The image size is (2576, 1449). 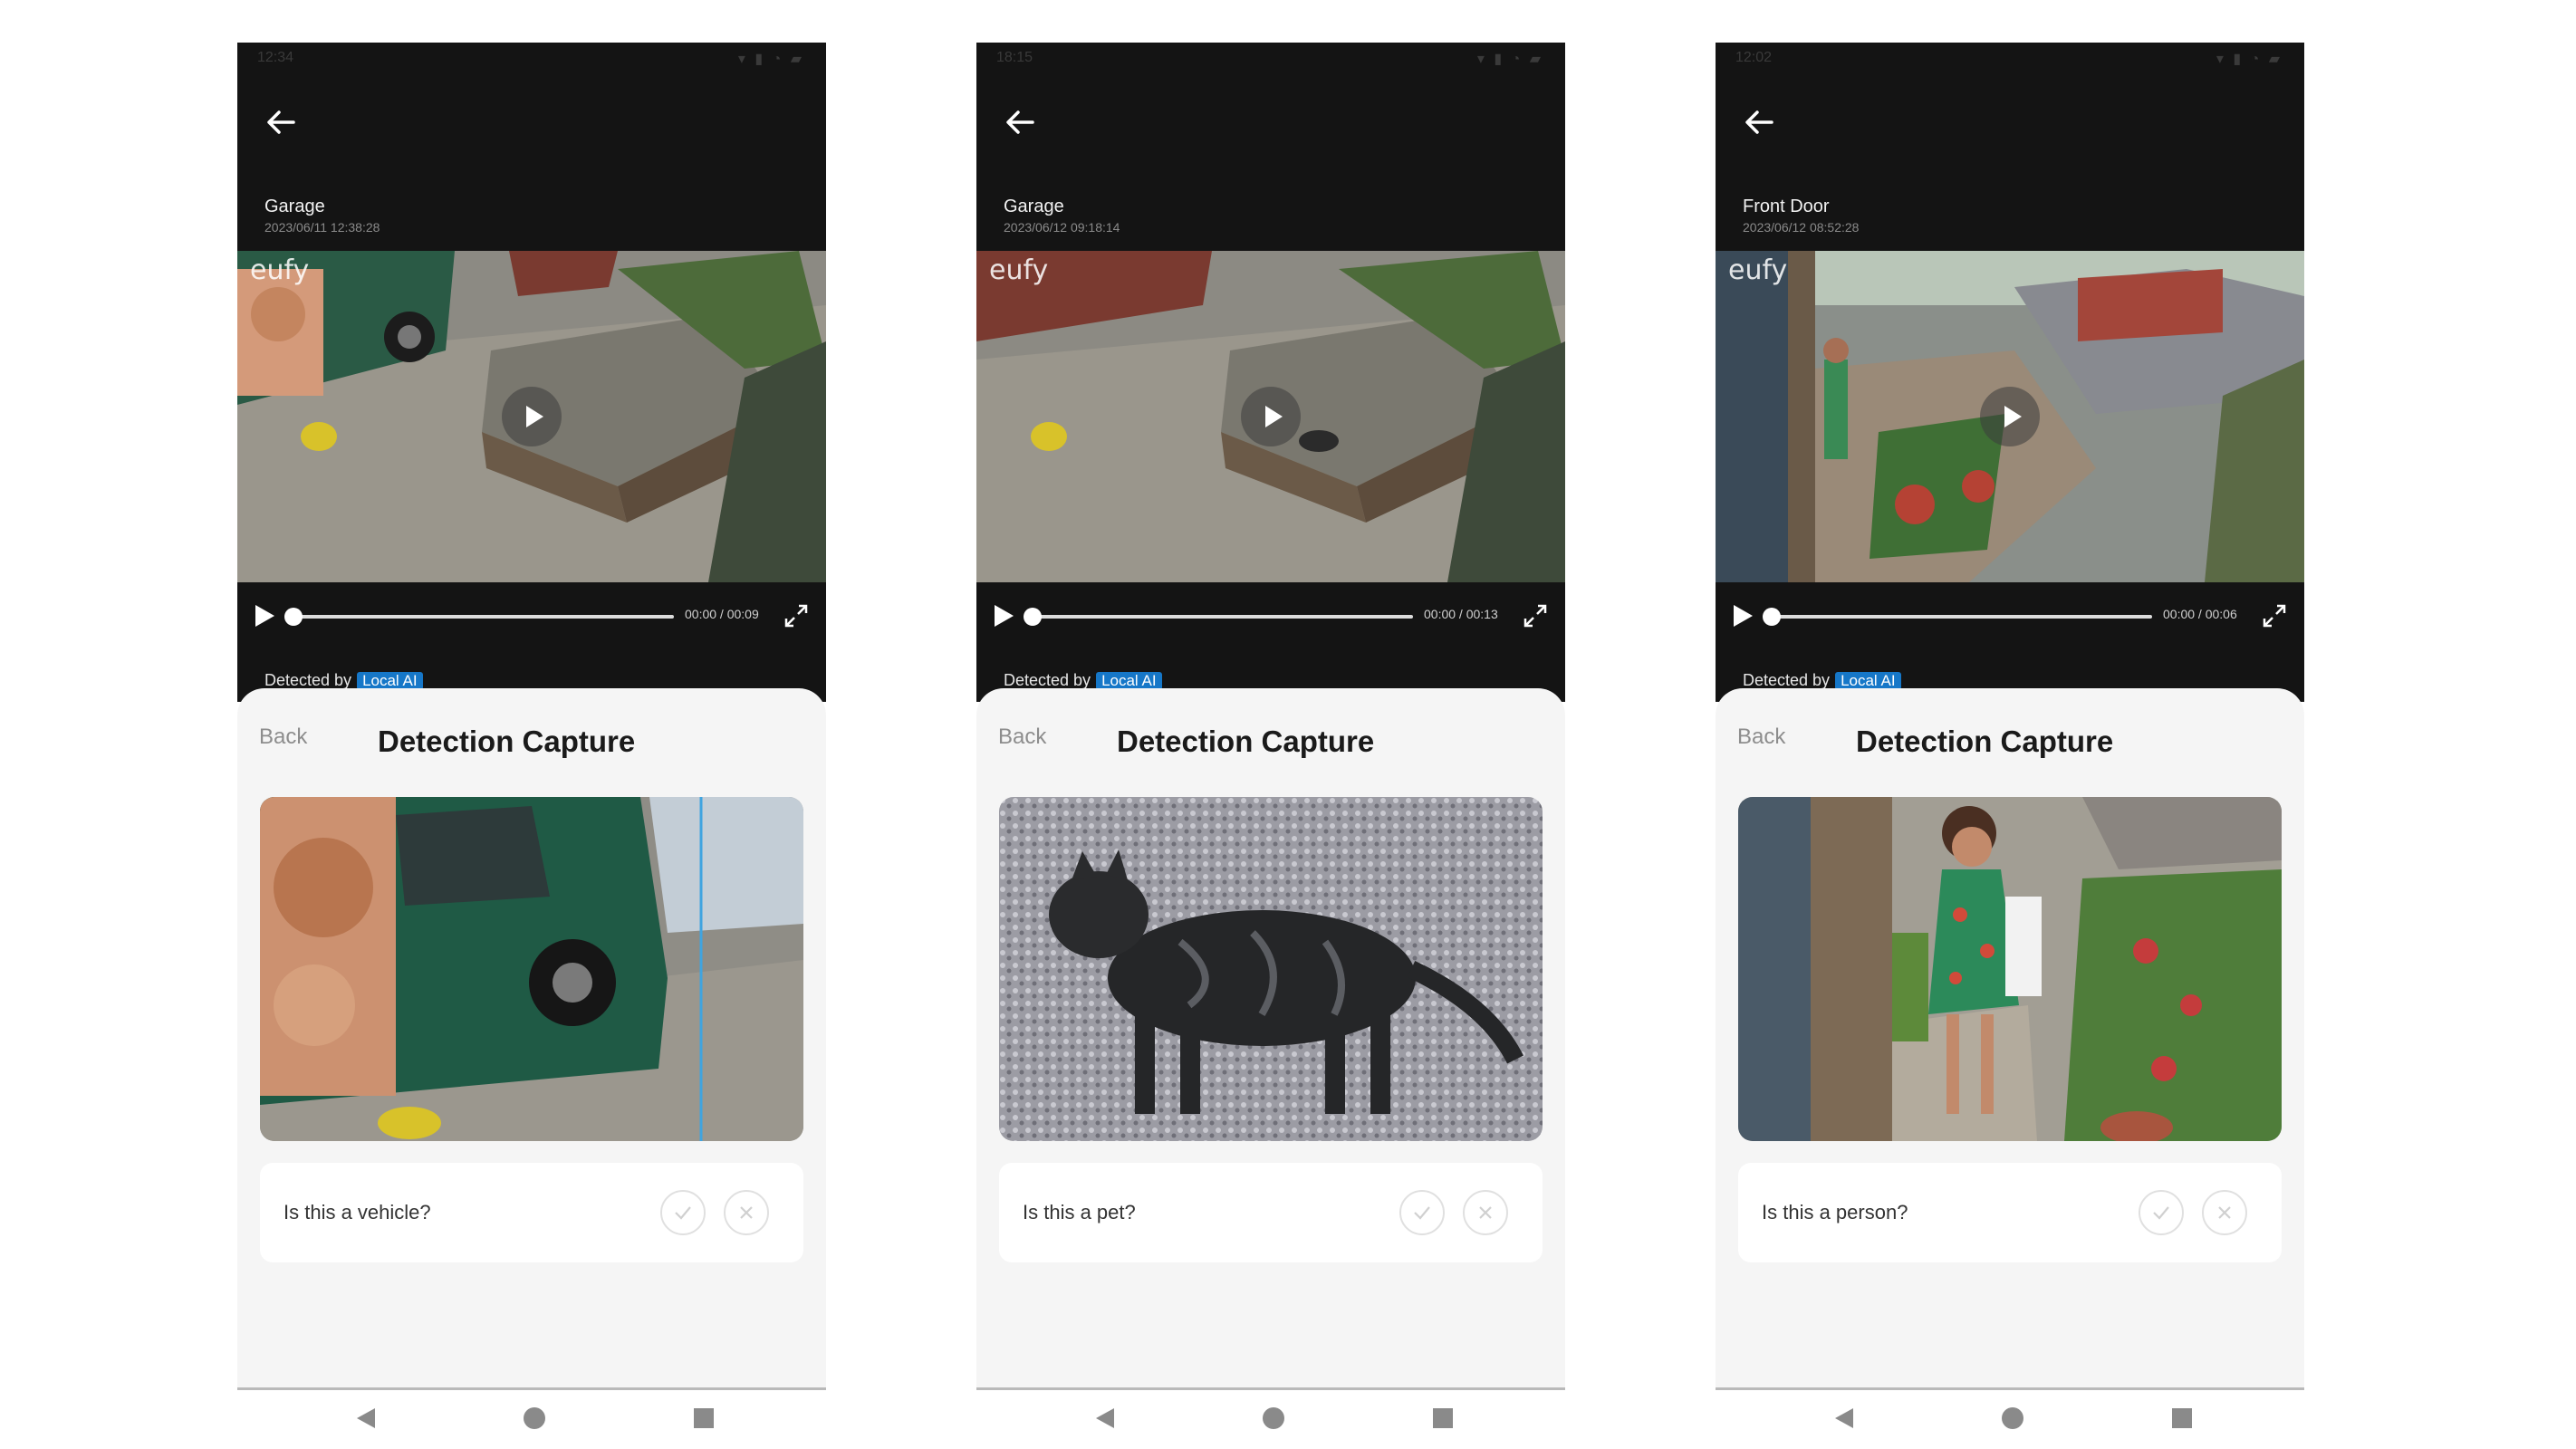 What do you see at coordinates (322, 227) in the screenshot?
I see `event-timestamp: 2023/06/11 12:38:28` at bounding box center [322, 227].